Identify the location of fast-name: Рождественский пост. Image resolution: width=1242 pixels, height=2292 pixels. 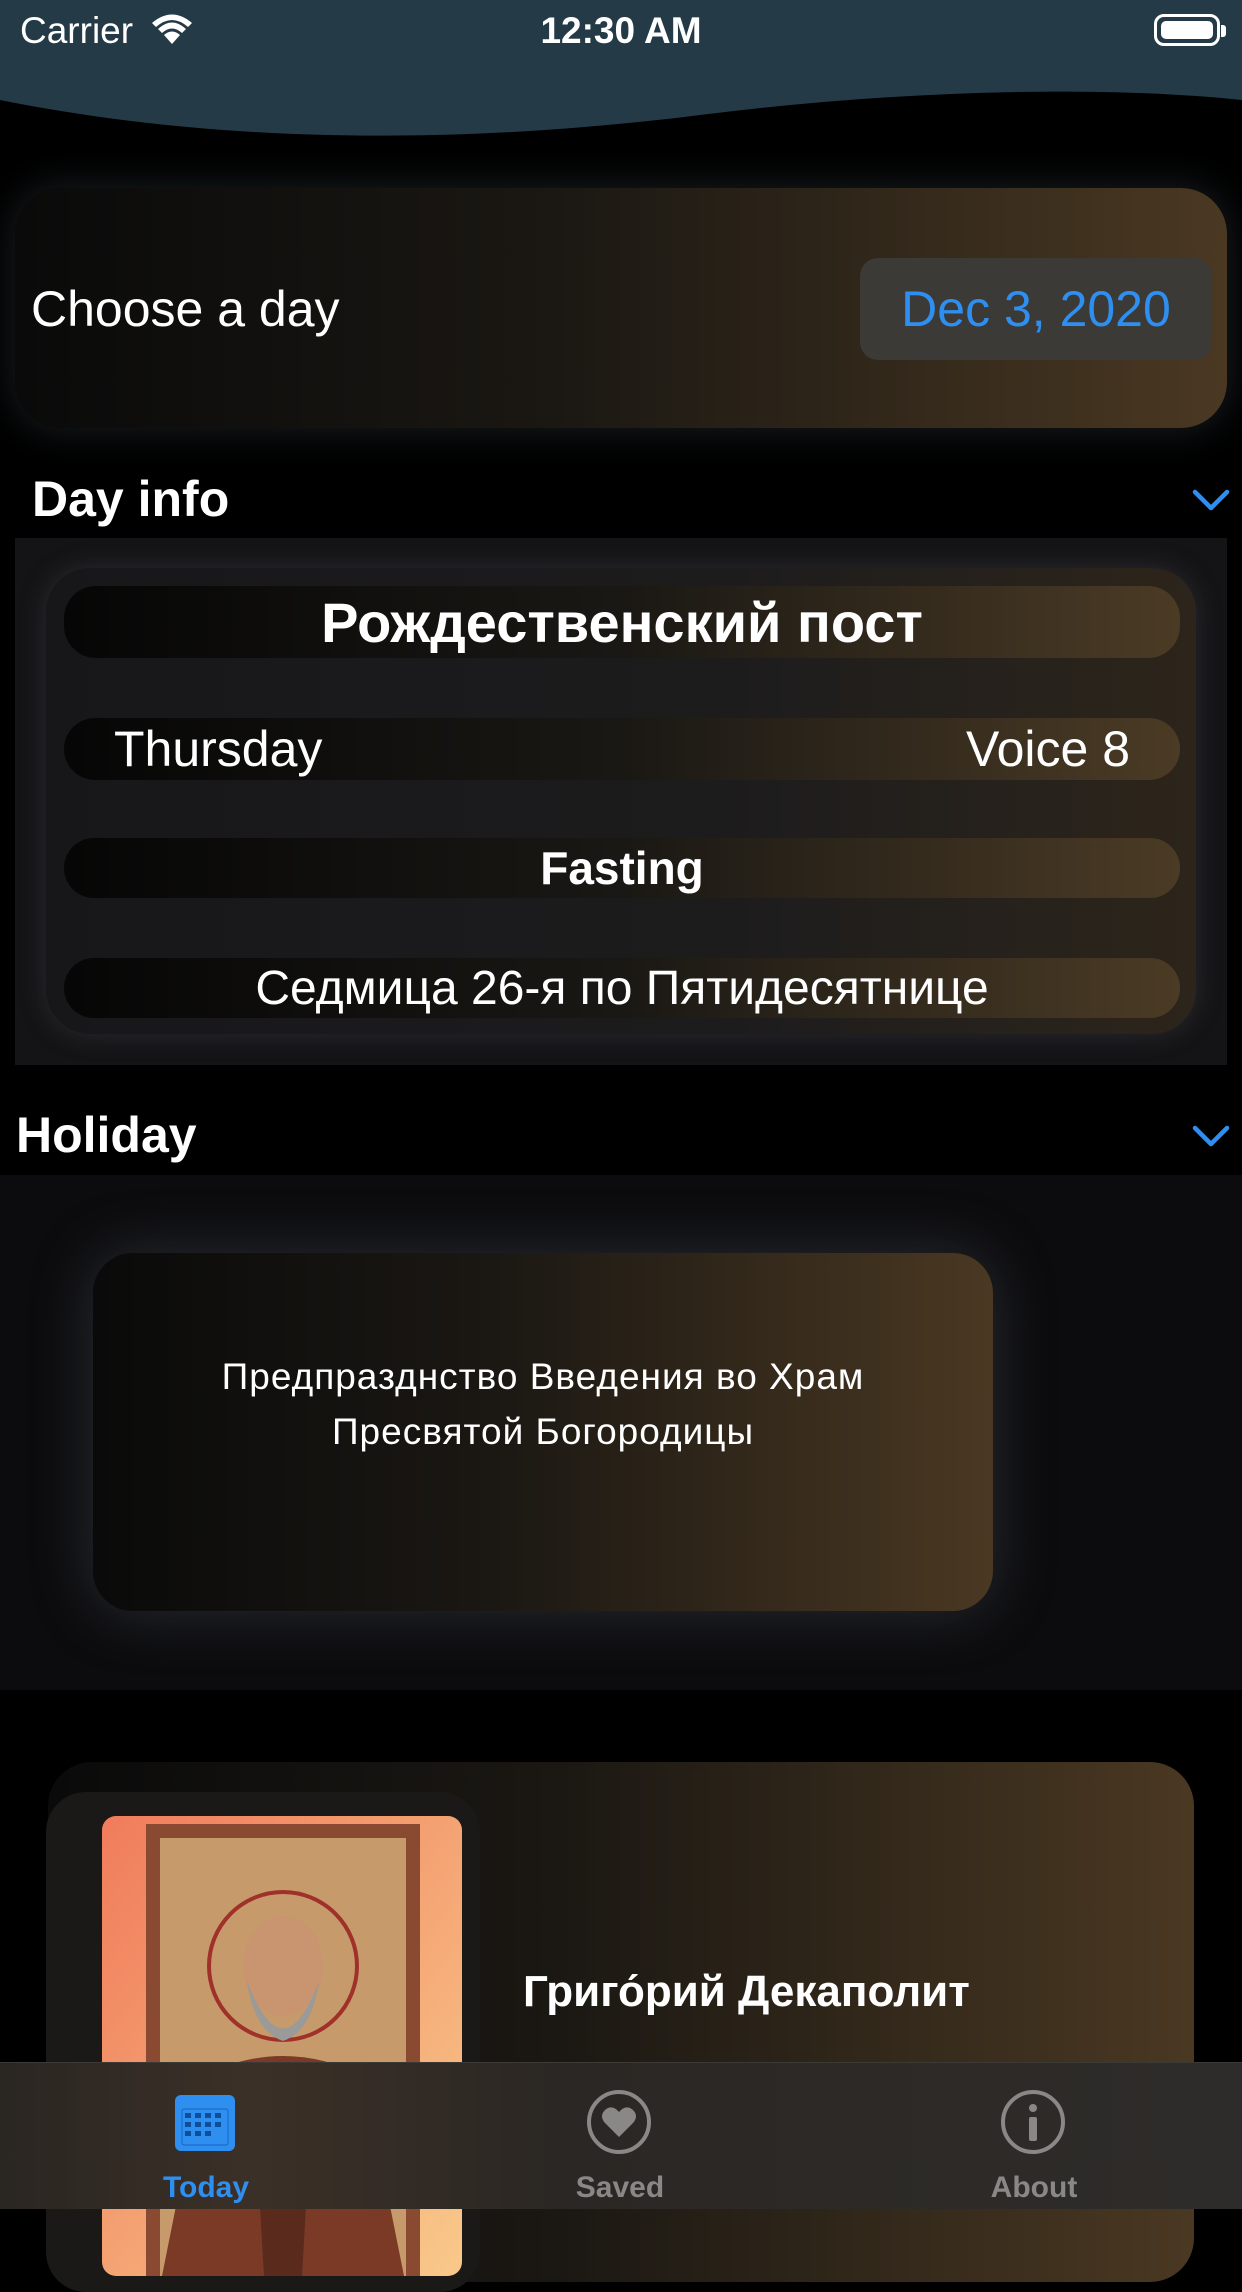
(622, 622).